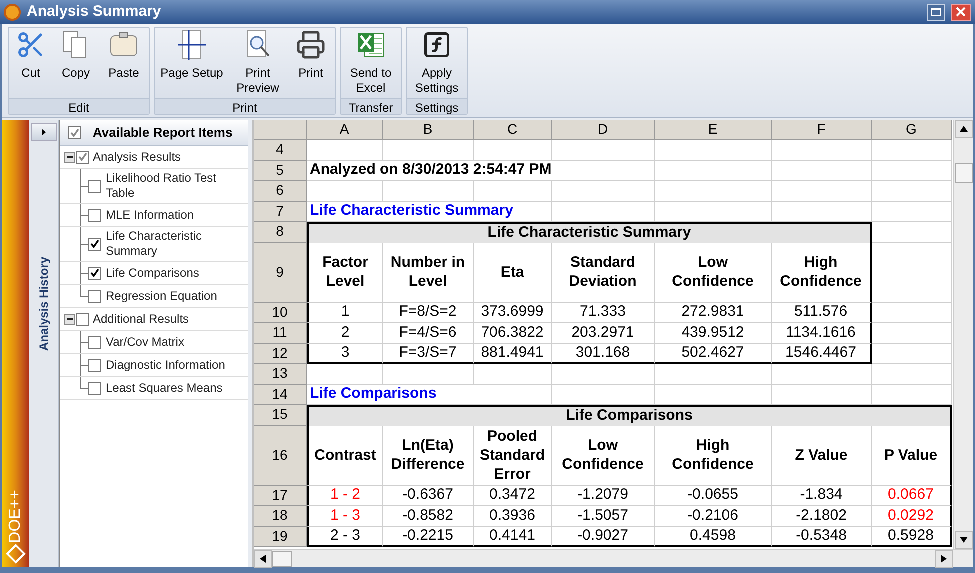 The height and width of the screenshot is (573, 975). I want to click on row-header: 10, so click(280, 312).